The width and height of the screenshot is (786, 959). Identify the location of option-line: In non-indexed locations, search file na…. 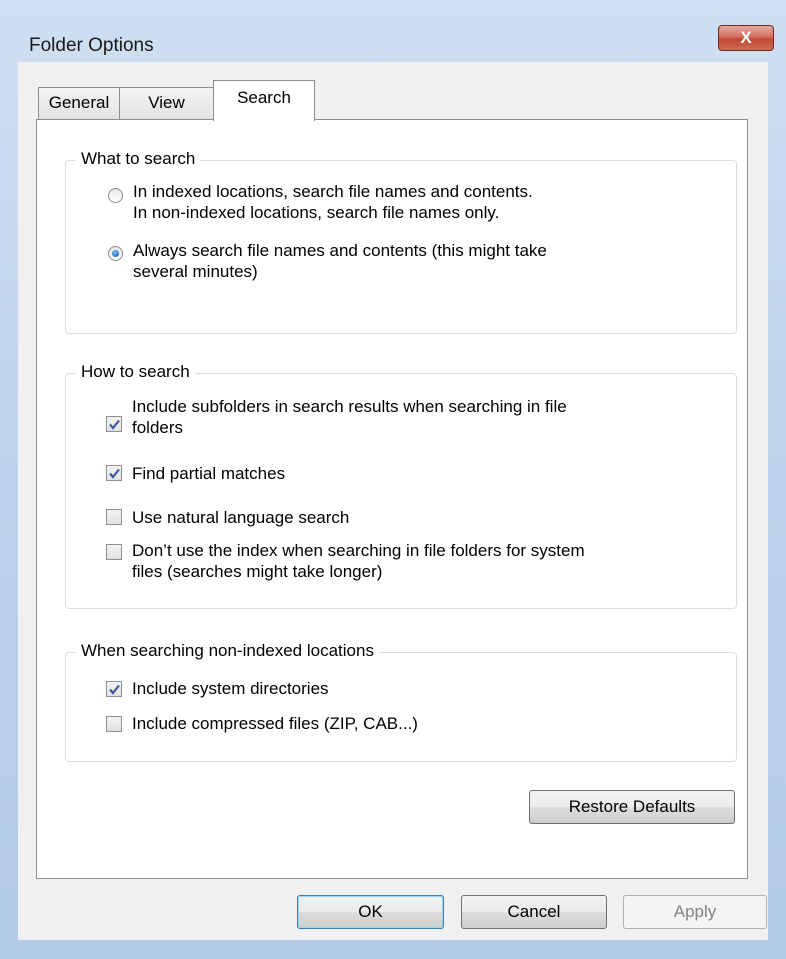
(316, 212).